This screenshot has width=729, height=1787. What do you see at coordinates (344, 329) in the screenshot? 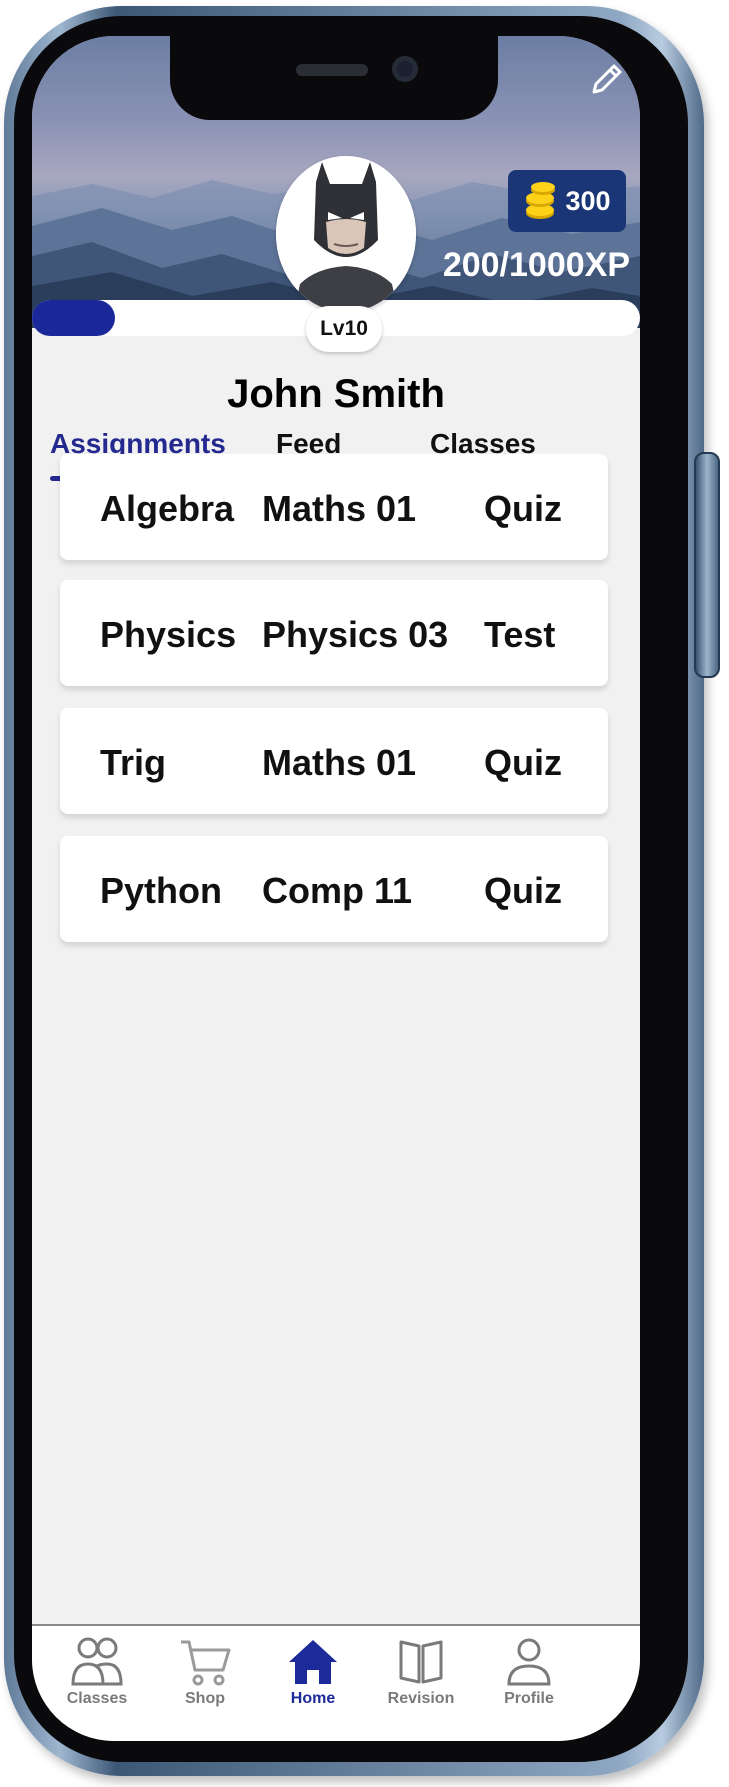
I see `level-badge: Lv10` at bounding box center [344, 329].